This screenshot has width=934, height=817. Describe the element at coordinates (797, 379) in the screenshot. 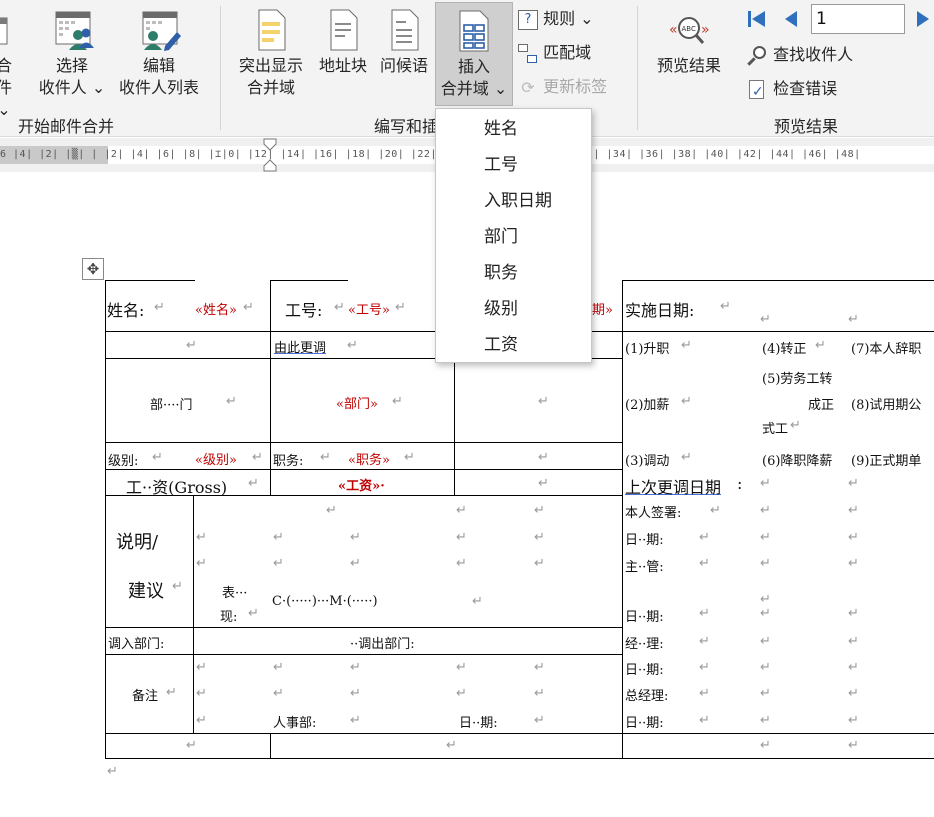

I see `option-contract-conversion: (5)劳务工转` at that location.